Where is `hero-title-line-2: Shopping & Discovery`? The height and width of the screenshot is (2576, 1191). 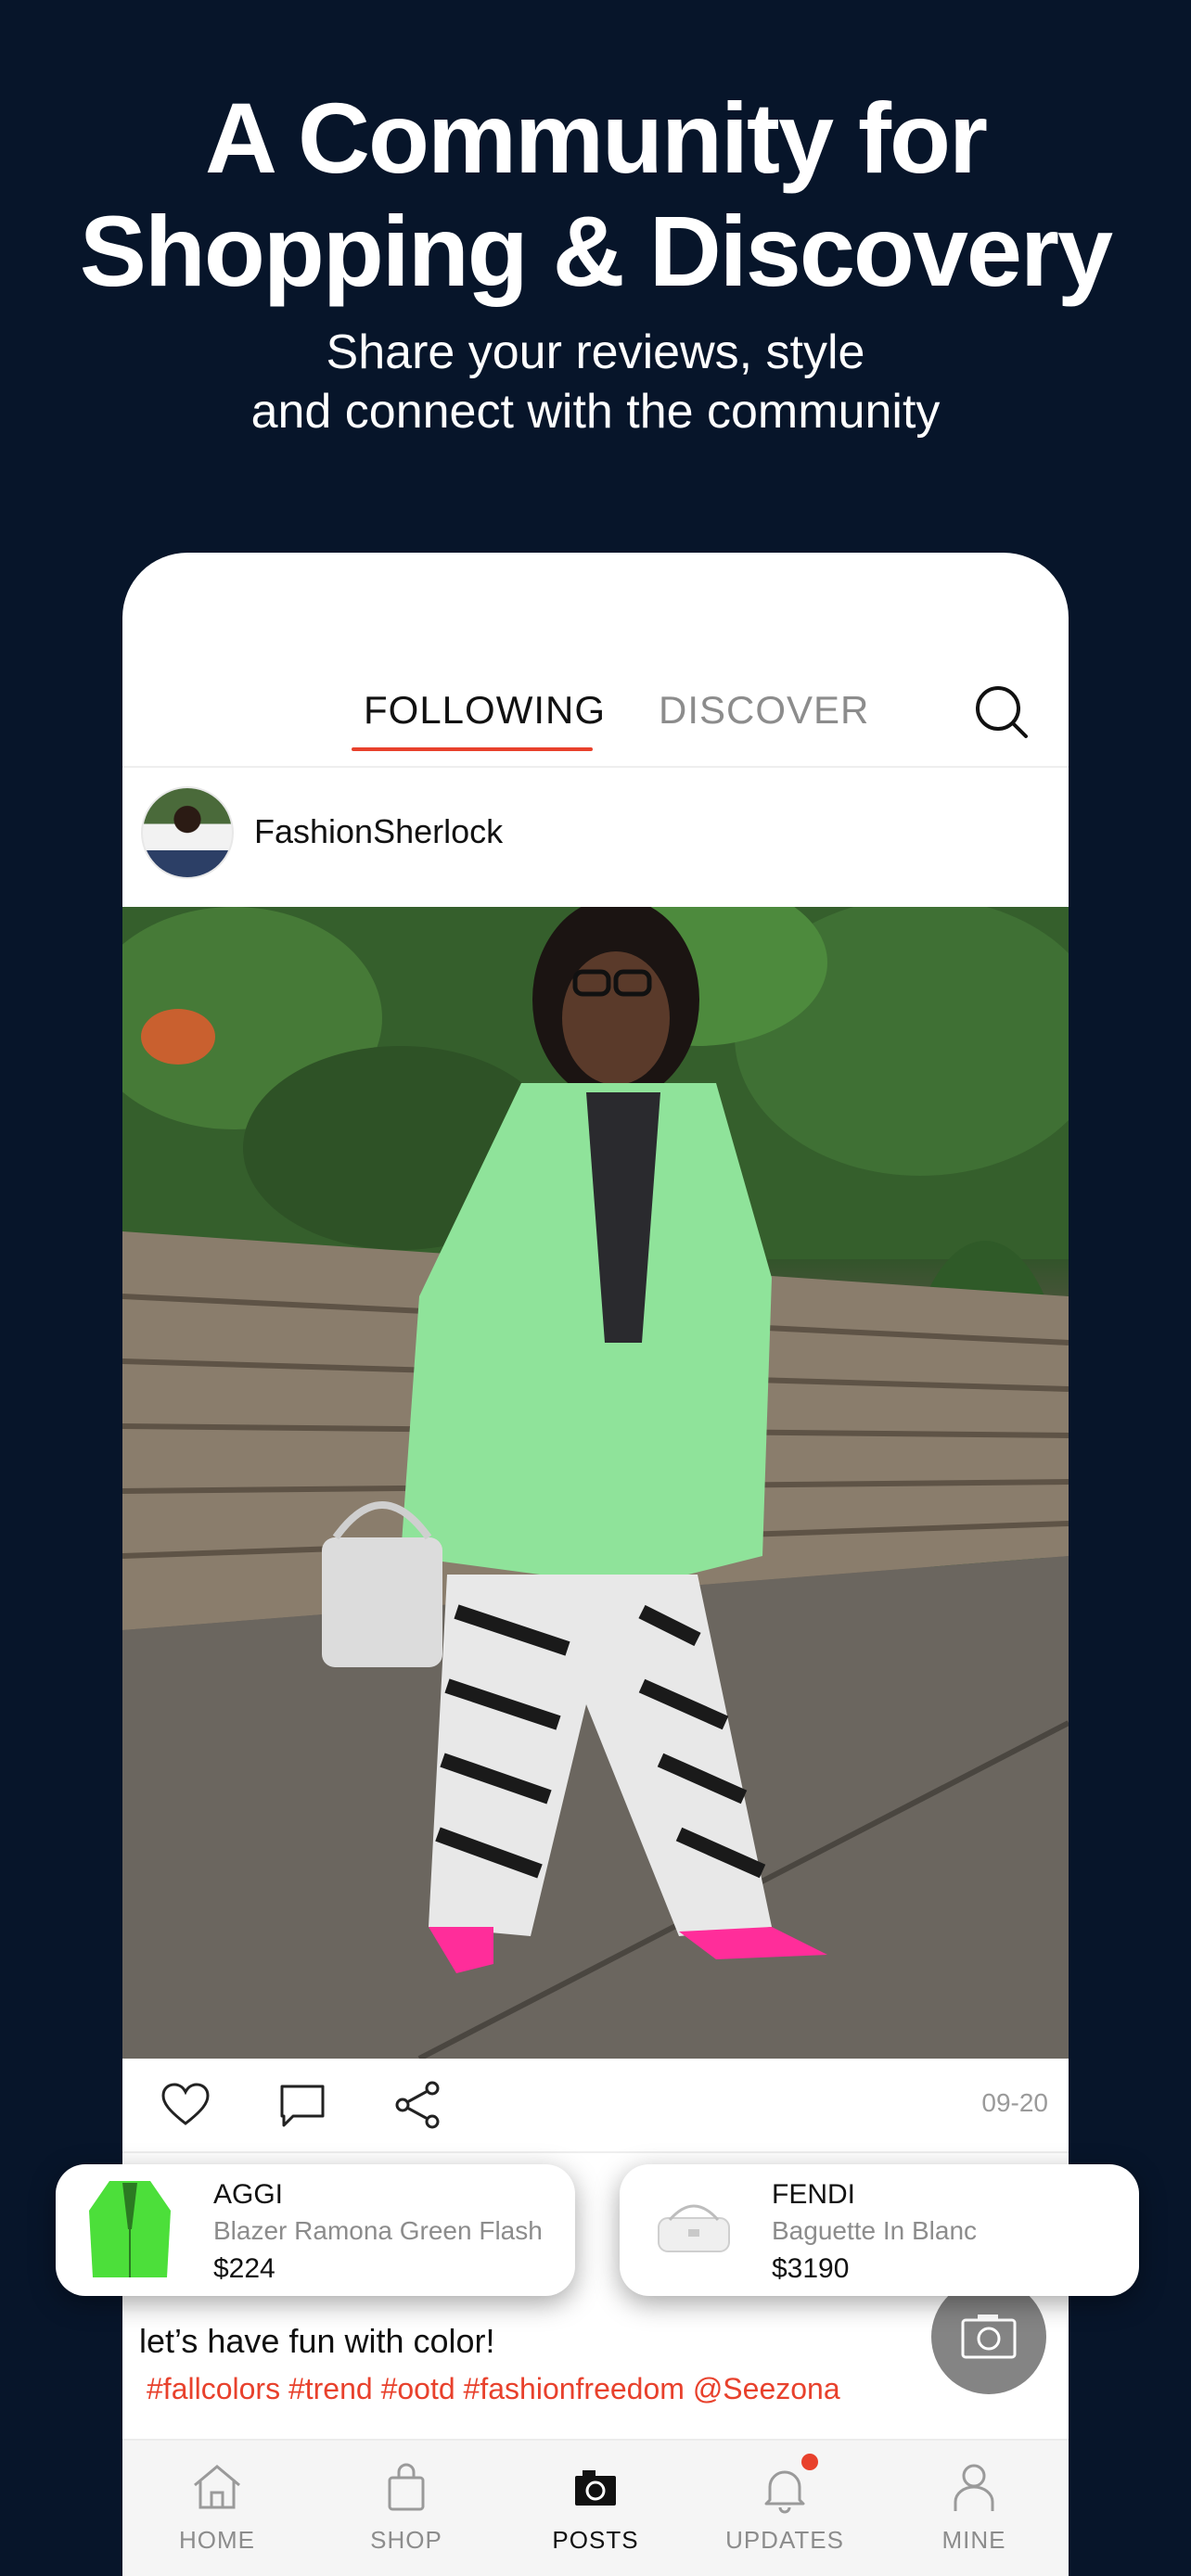 hero-title-line-2: Shopping & Discovery is located at coordinates (596, 251).